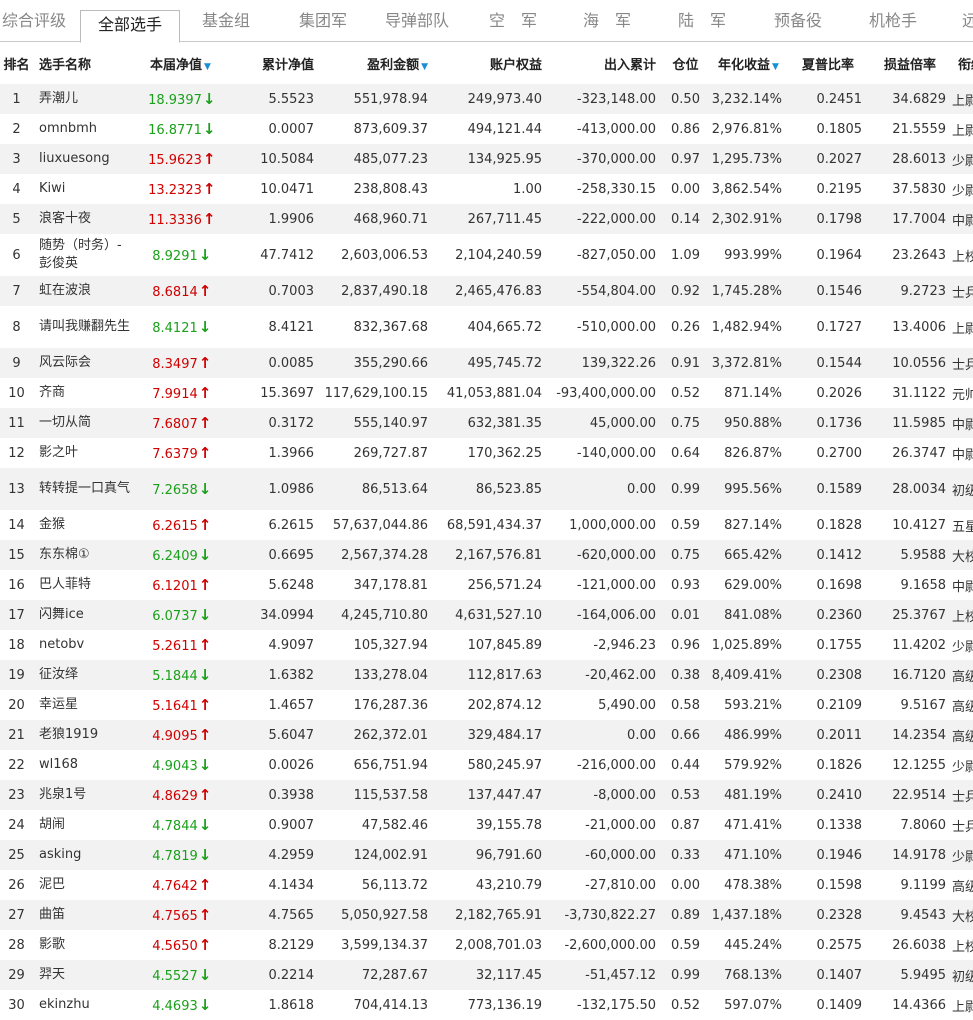 The height and width of the screenshot is (1020, 973). I want to click on player-name-cell: 胡闹, so click(83, 825).